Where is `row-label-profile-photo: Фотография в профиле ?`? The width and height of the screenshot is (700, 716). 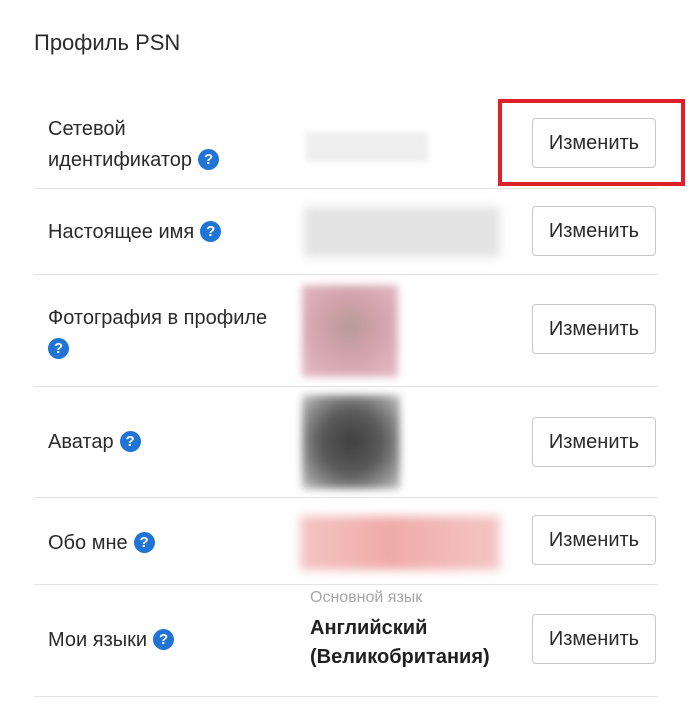 row-label-profile-photo: Фотография в профиле ? is located at coordinates (157, 334).